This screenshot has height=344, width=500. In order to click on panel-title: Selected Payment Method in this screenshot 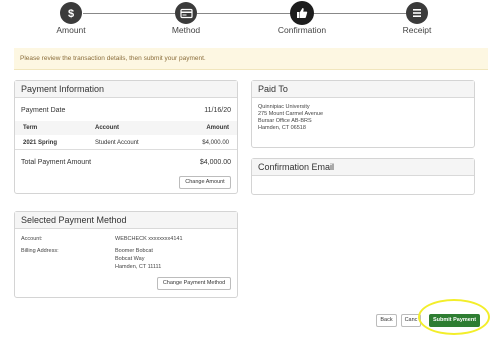, I will do `click(126, 220)`.